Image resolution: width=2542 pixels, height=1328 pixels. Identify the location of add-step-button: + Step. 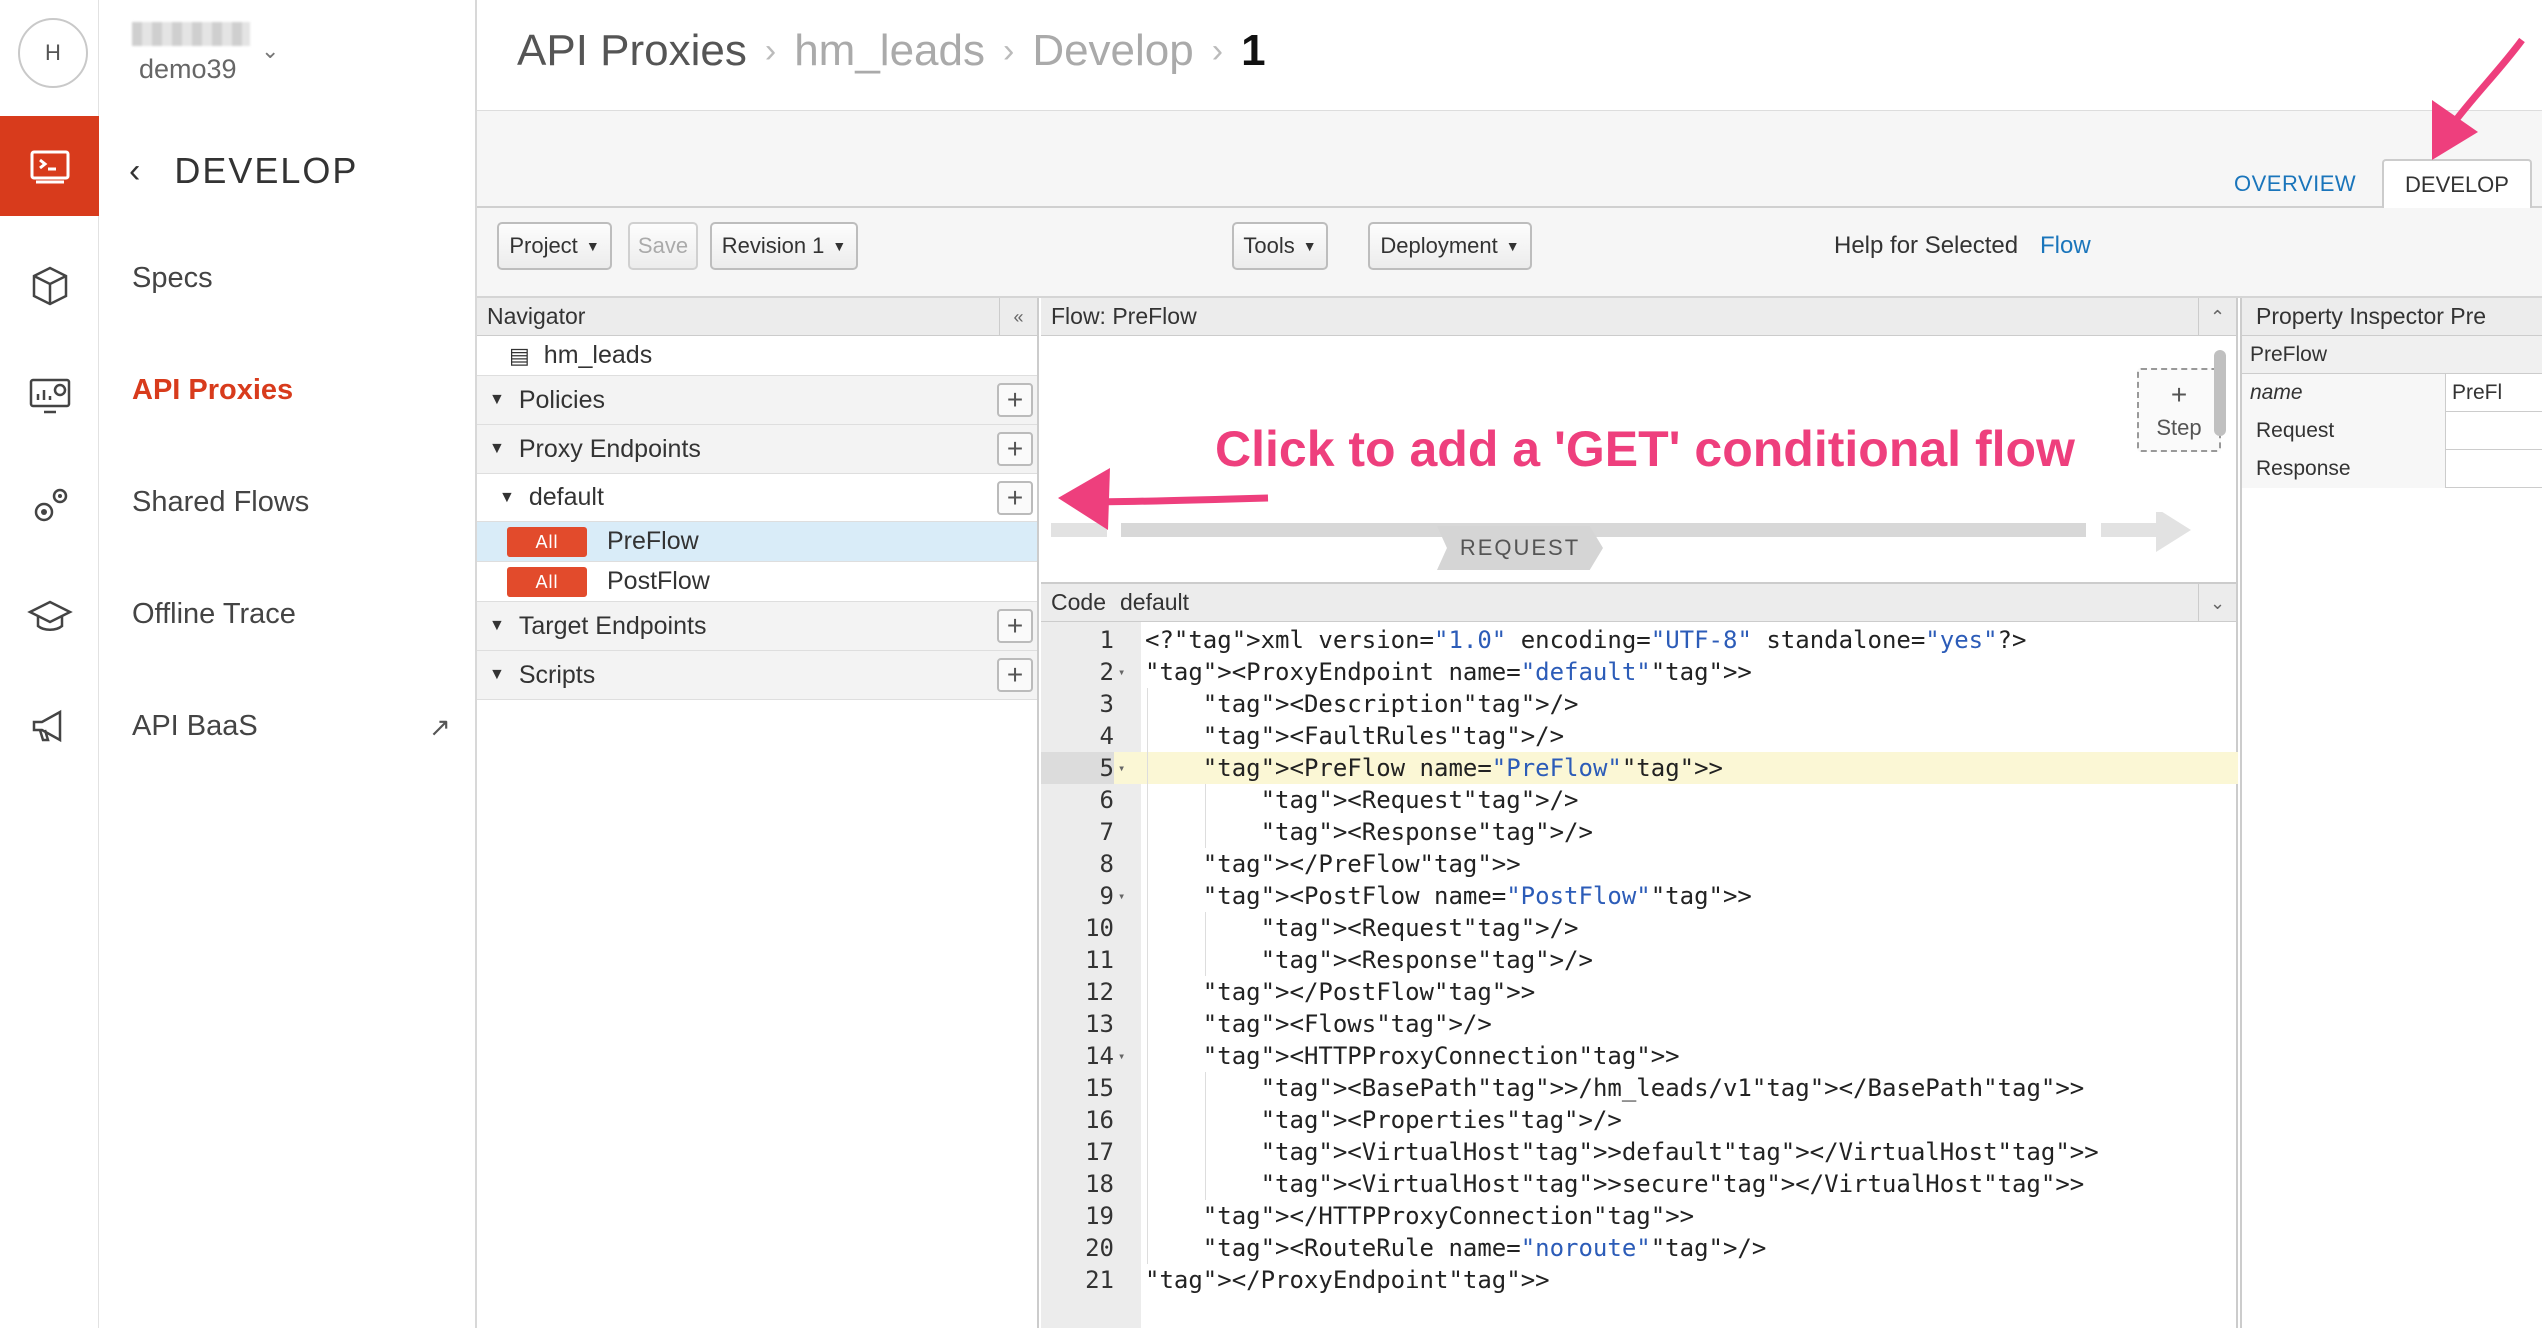
(2179, 410).